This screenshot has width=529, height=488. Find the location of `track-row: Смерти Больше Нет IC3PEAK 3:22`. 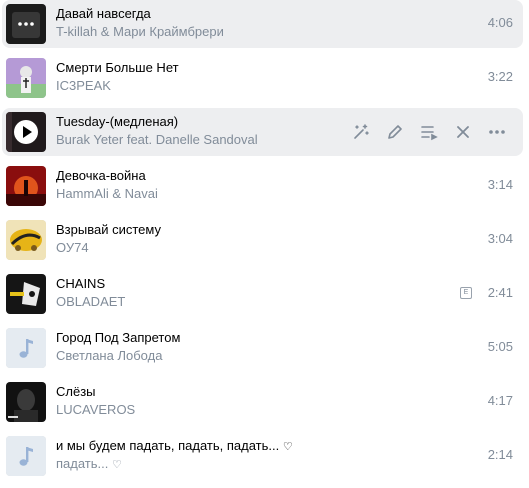

track-row: Смерти Больше Нет IC3PEAK 3:22 is located at coordinates (262, 78).